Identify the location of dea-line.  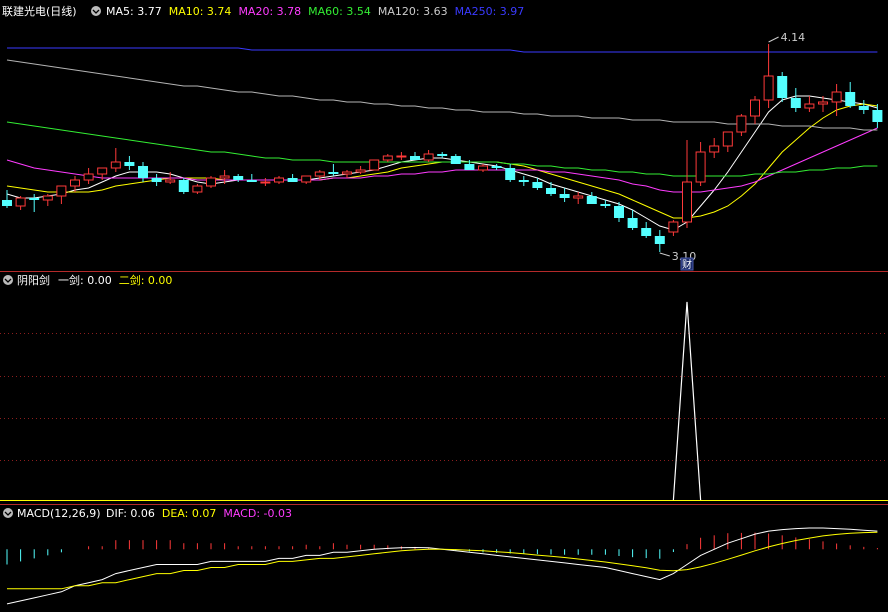
(442, 560).